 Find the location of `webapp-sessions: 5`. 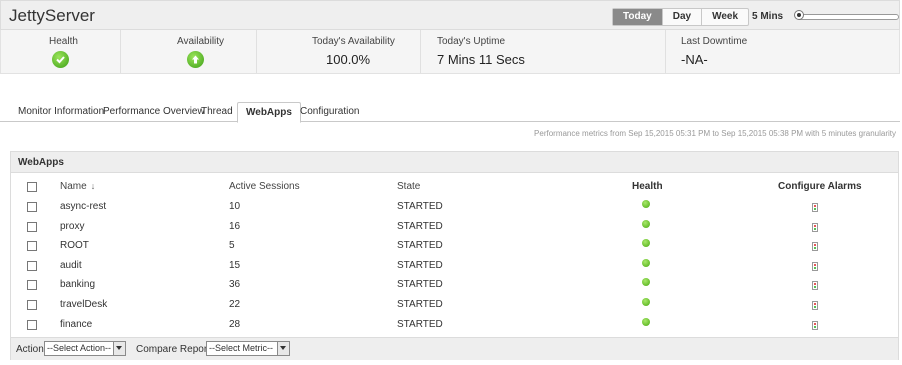

webapp-sessions: 5 is located at coordinates (232, 245).